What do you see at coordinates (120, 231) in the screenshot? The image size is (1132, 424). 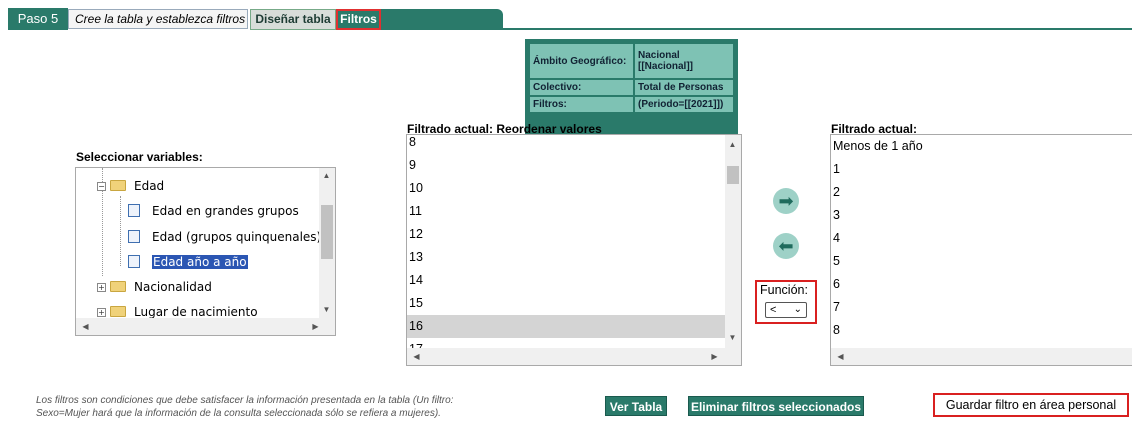 I see `tree-guide` at bounding box center [120, 231].